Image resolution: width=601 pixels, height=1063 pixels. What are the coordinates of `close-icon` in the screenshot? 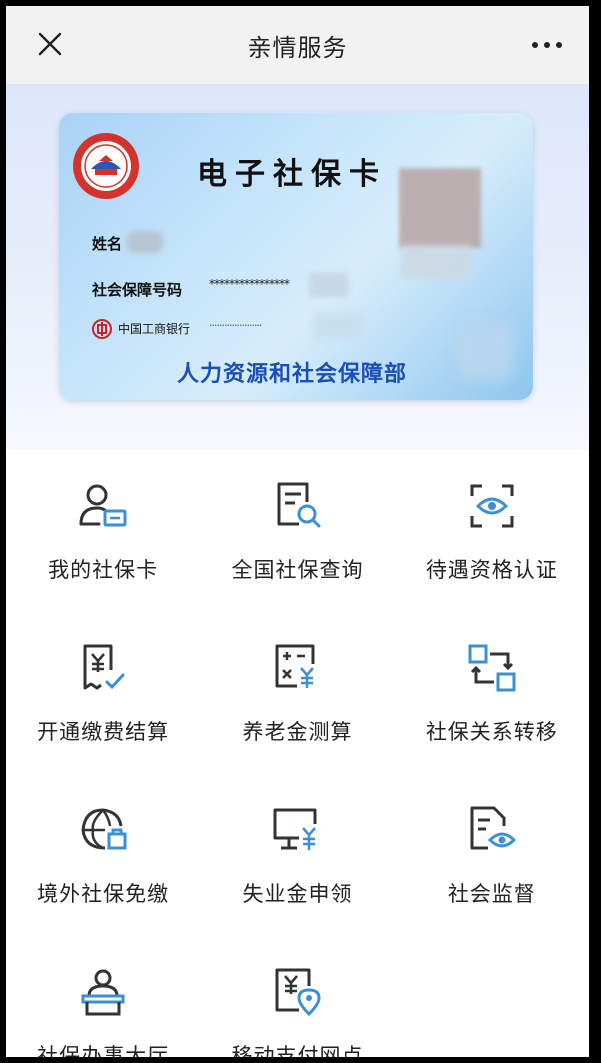 It's located at (50, 44).